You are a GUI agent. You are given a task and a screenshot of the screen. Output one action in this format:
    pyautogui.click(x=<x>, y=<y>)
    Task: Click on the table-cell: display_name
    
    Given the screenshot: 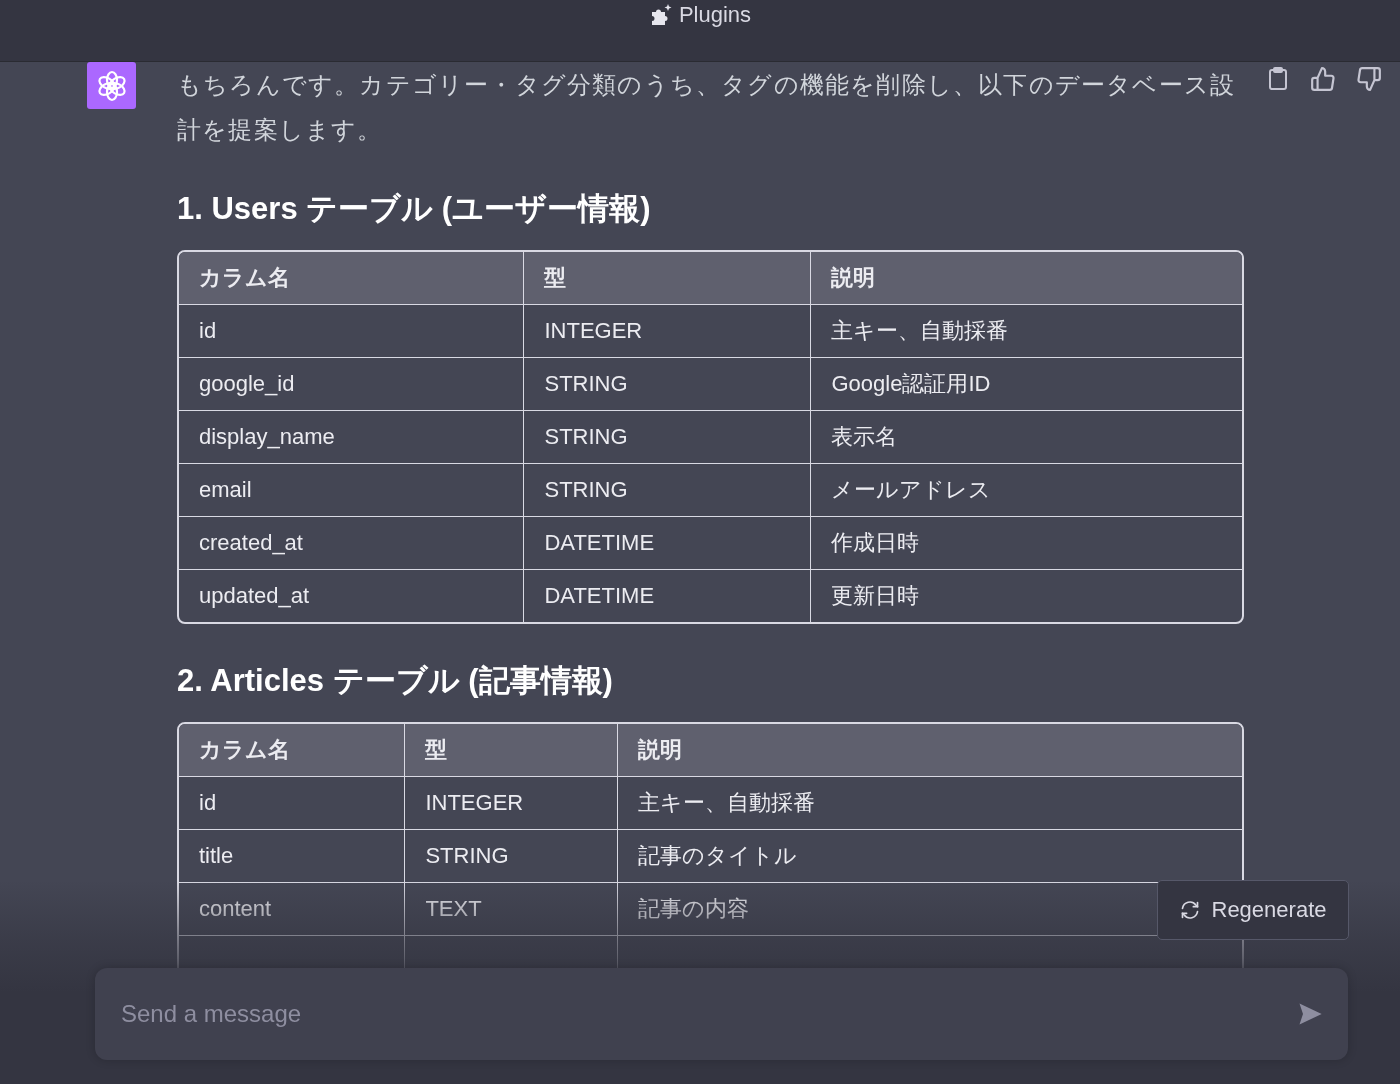 What is the action you would take?
    pyautogui.click(x=352, y=437)
    